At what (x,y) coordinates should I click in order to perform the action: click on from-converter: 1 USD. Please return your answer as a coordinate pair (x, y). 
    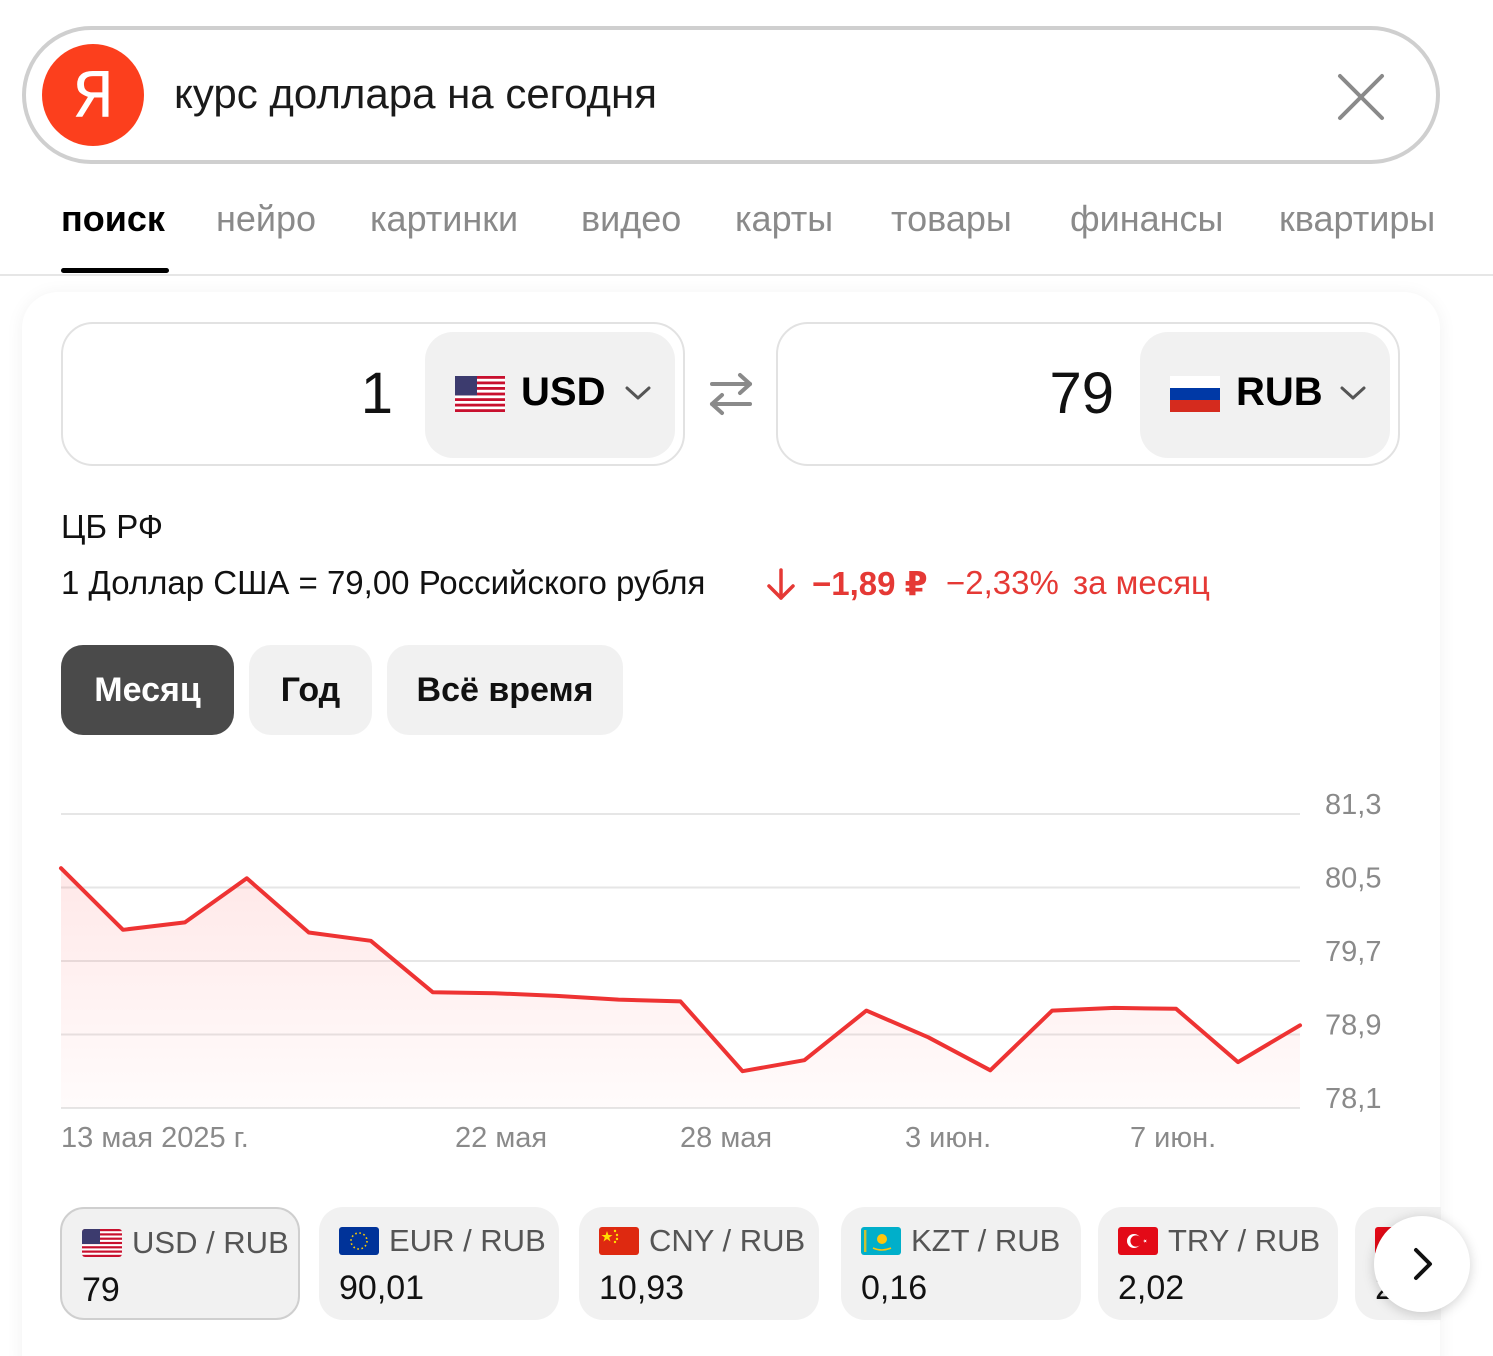
    Looking at the image, I should click on (373, 394).